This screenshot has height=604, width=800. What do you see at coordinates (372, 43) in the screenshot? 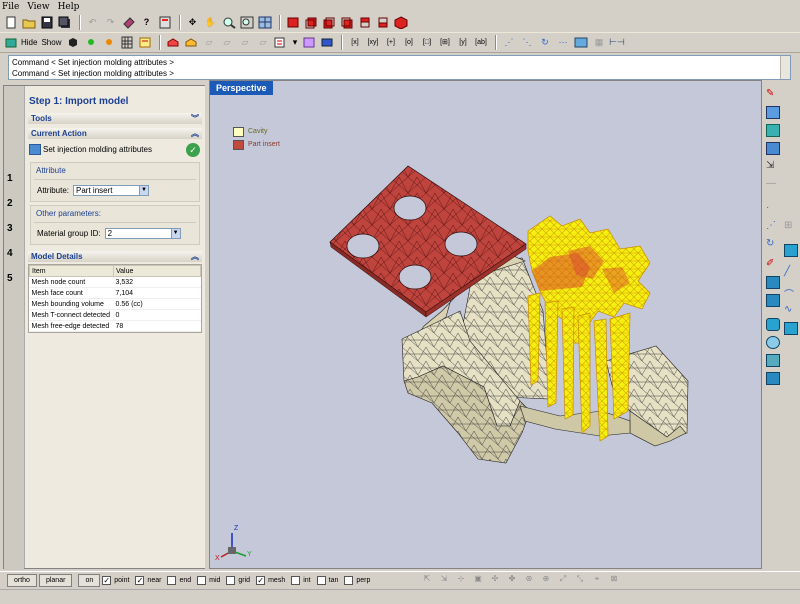
I see `measure-2-icon: [xy]` at bounding box center [372, 43].